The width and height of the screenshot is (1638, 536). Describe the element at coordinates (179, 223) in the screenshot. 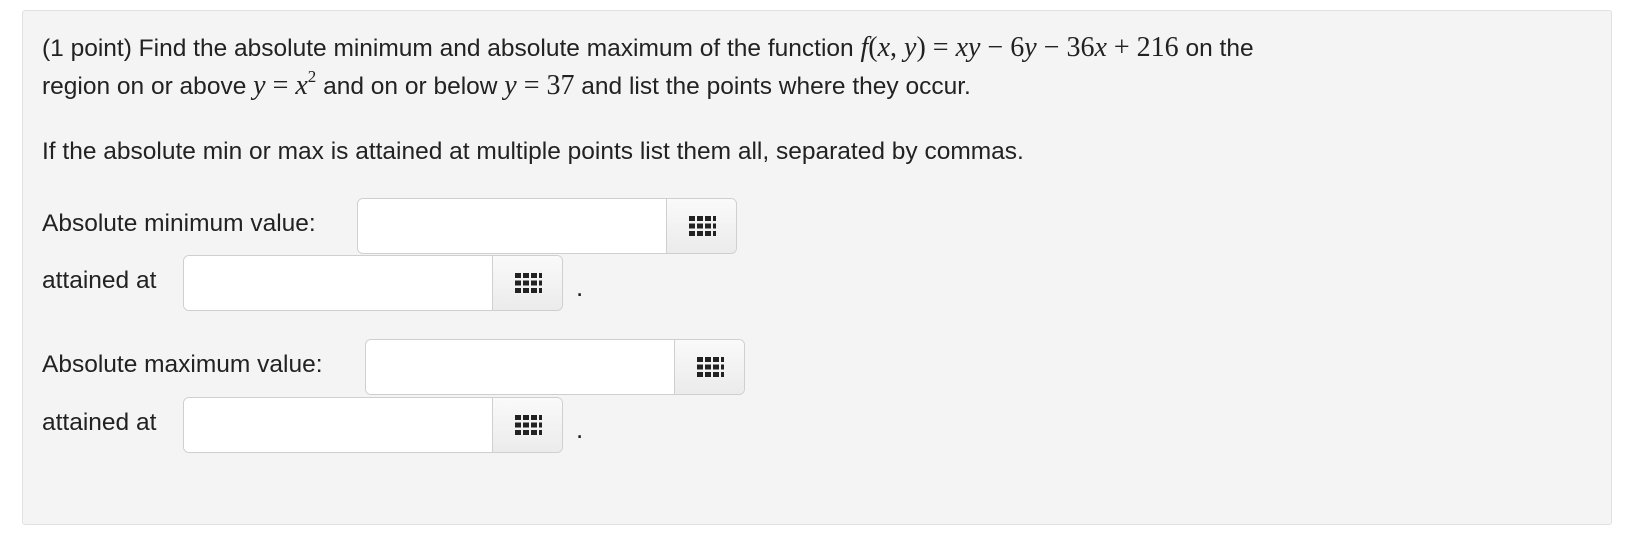

I see `min-value-label: Absolute minimum value:` at that location.